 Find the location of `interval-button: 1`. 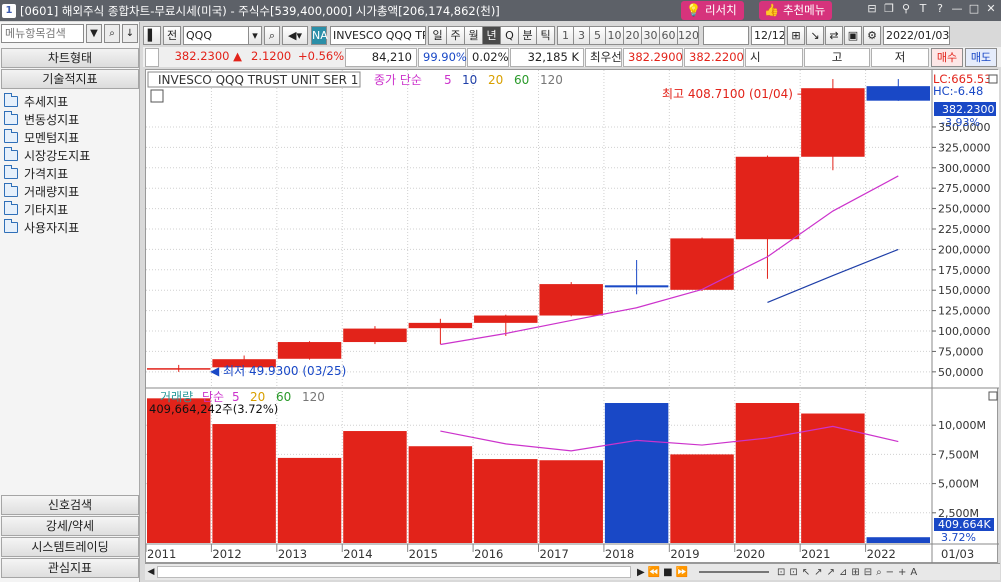

interval-button: 1 is located at coordinates (565, 35).